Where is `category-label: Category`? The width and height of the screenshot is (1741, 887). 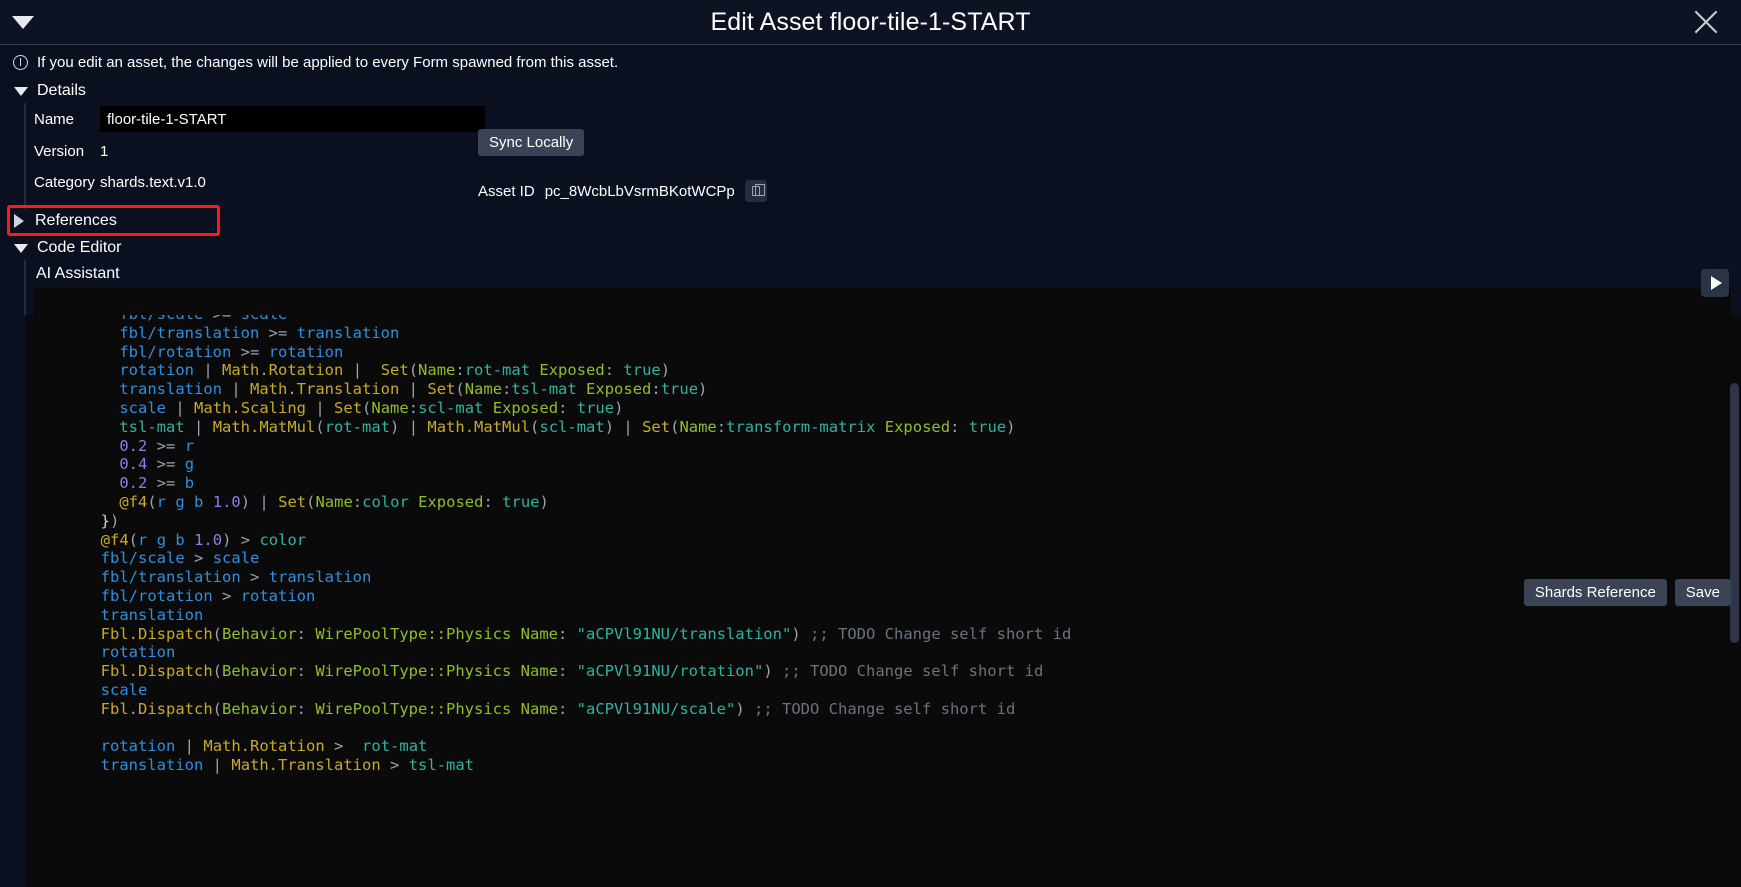 category-label: Category is located at coordinates (64, 182).